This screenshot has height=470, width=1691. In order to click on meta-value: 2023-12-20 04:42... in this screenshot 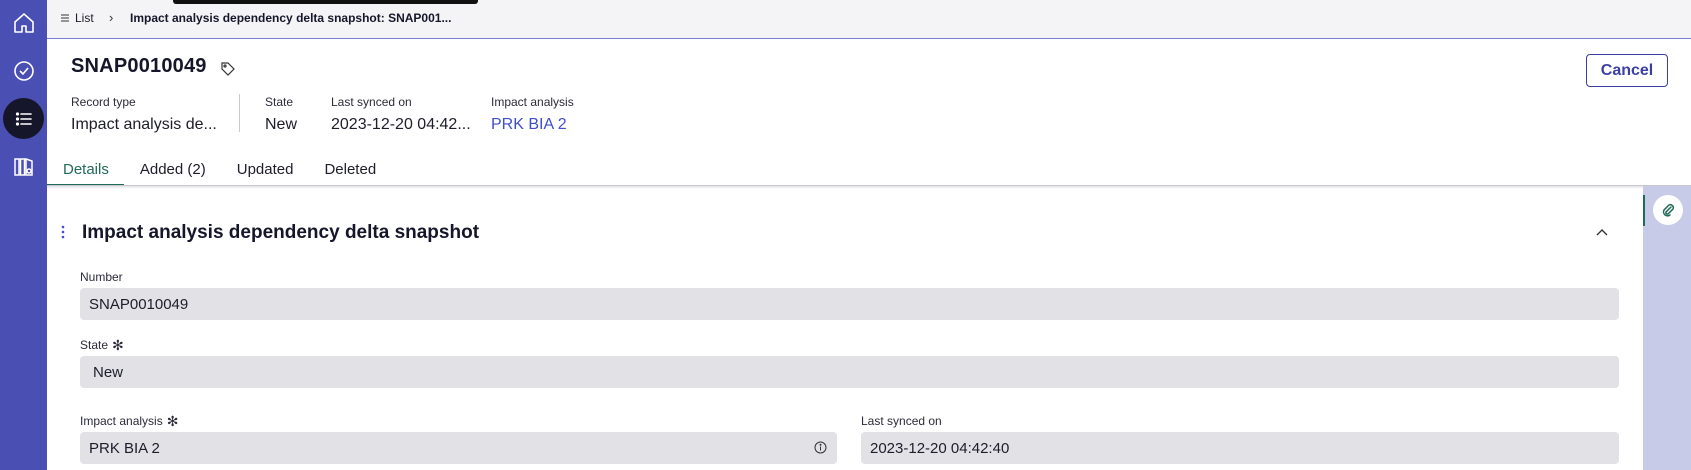, I will do `click(401, 124)`.